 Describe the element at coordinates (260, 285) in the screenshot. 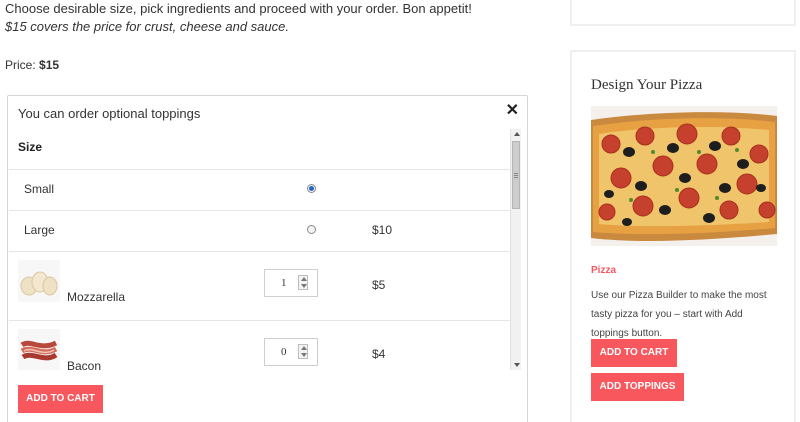

I see `topping-row-mozzarella: Mozzarella 1 $5` at that location.